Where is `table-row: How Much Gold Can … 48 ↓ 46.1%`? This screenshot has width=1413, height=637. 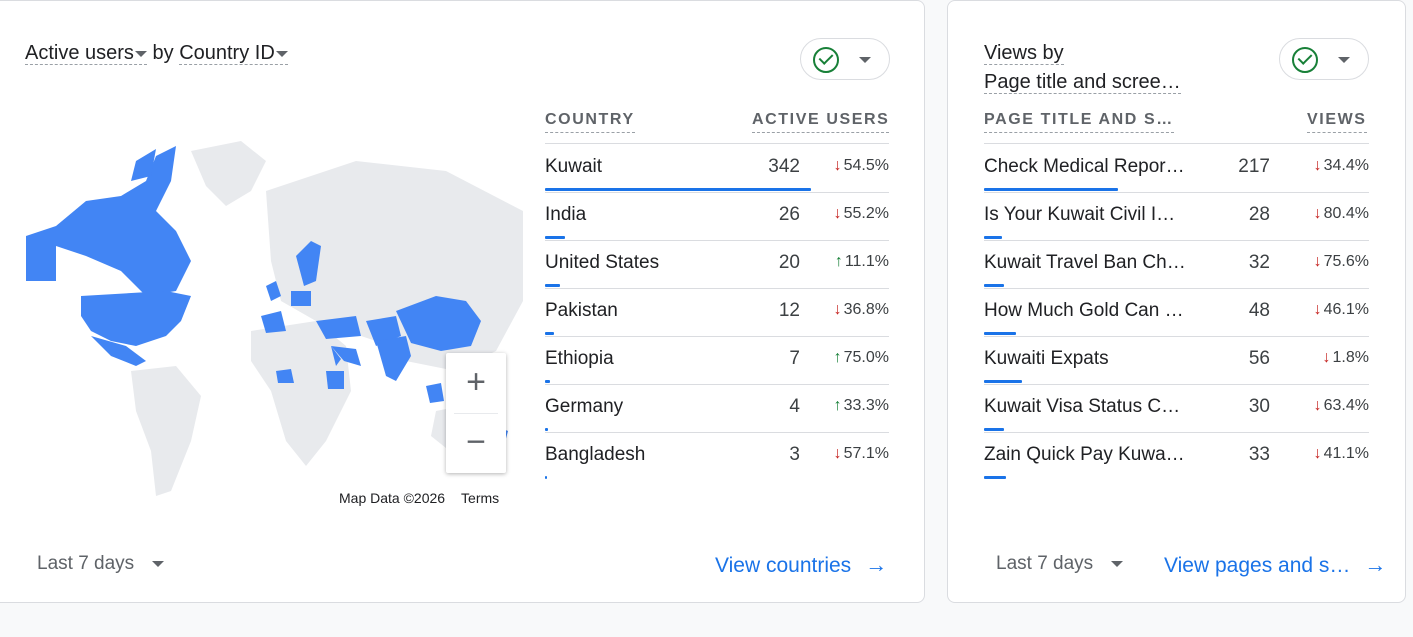 table-row: How Much Gold Can … 48 ↓ 46.1% is located at coordinates (1176, 312).